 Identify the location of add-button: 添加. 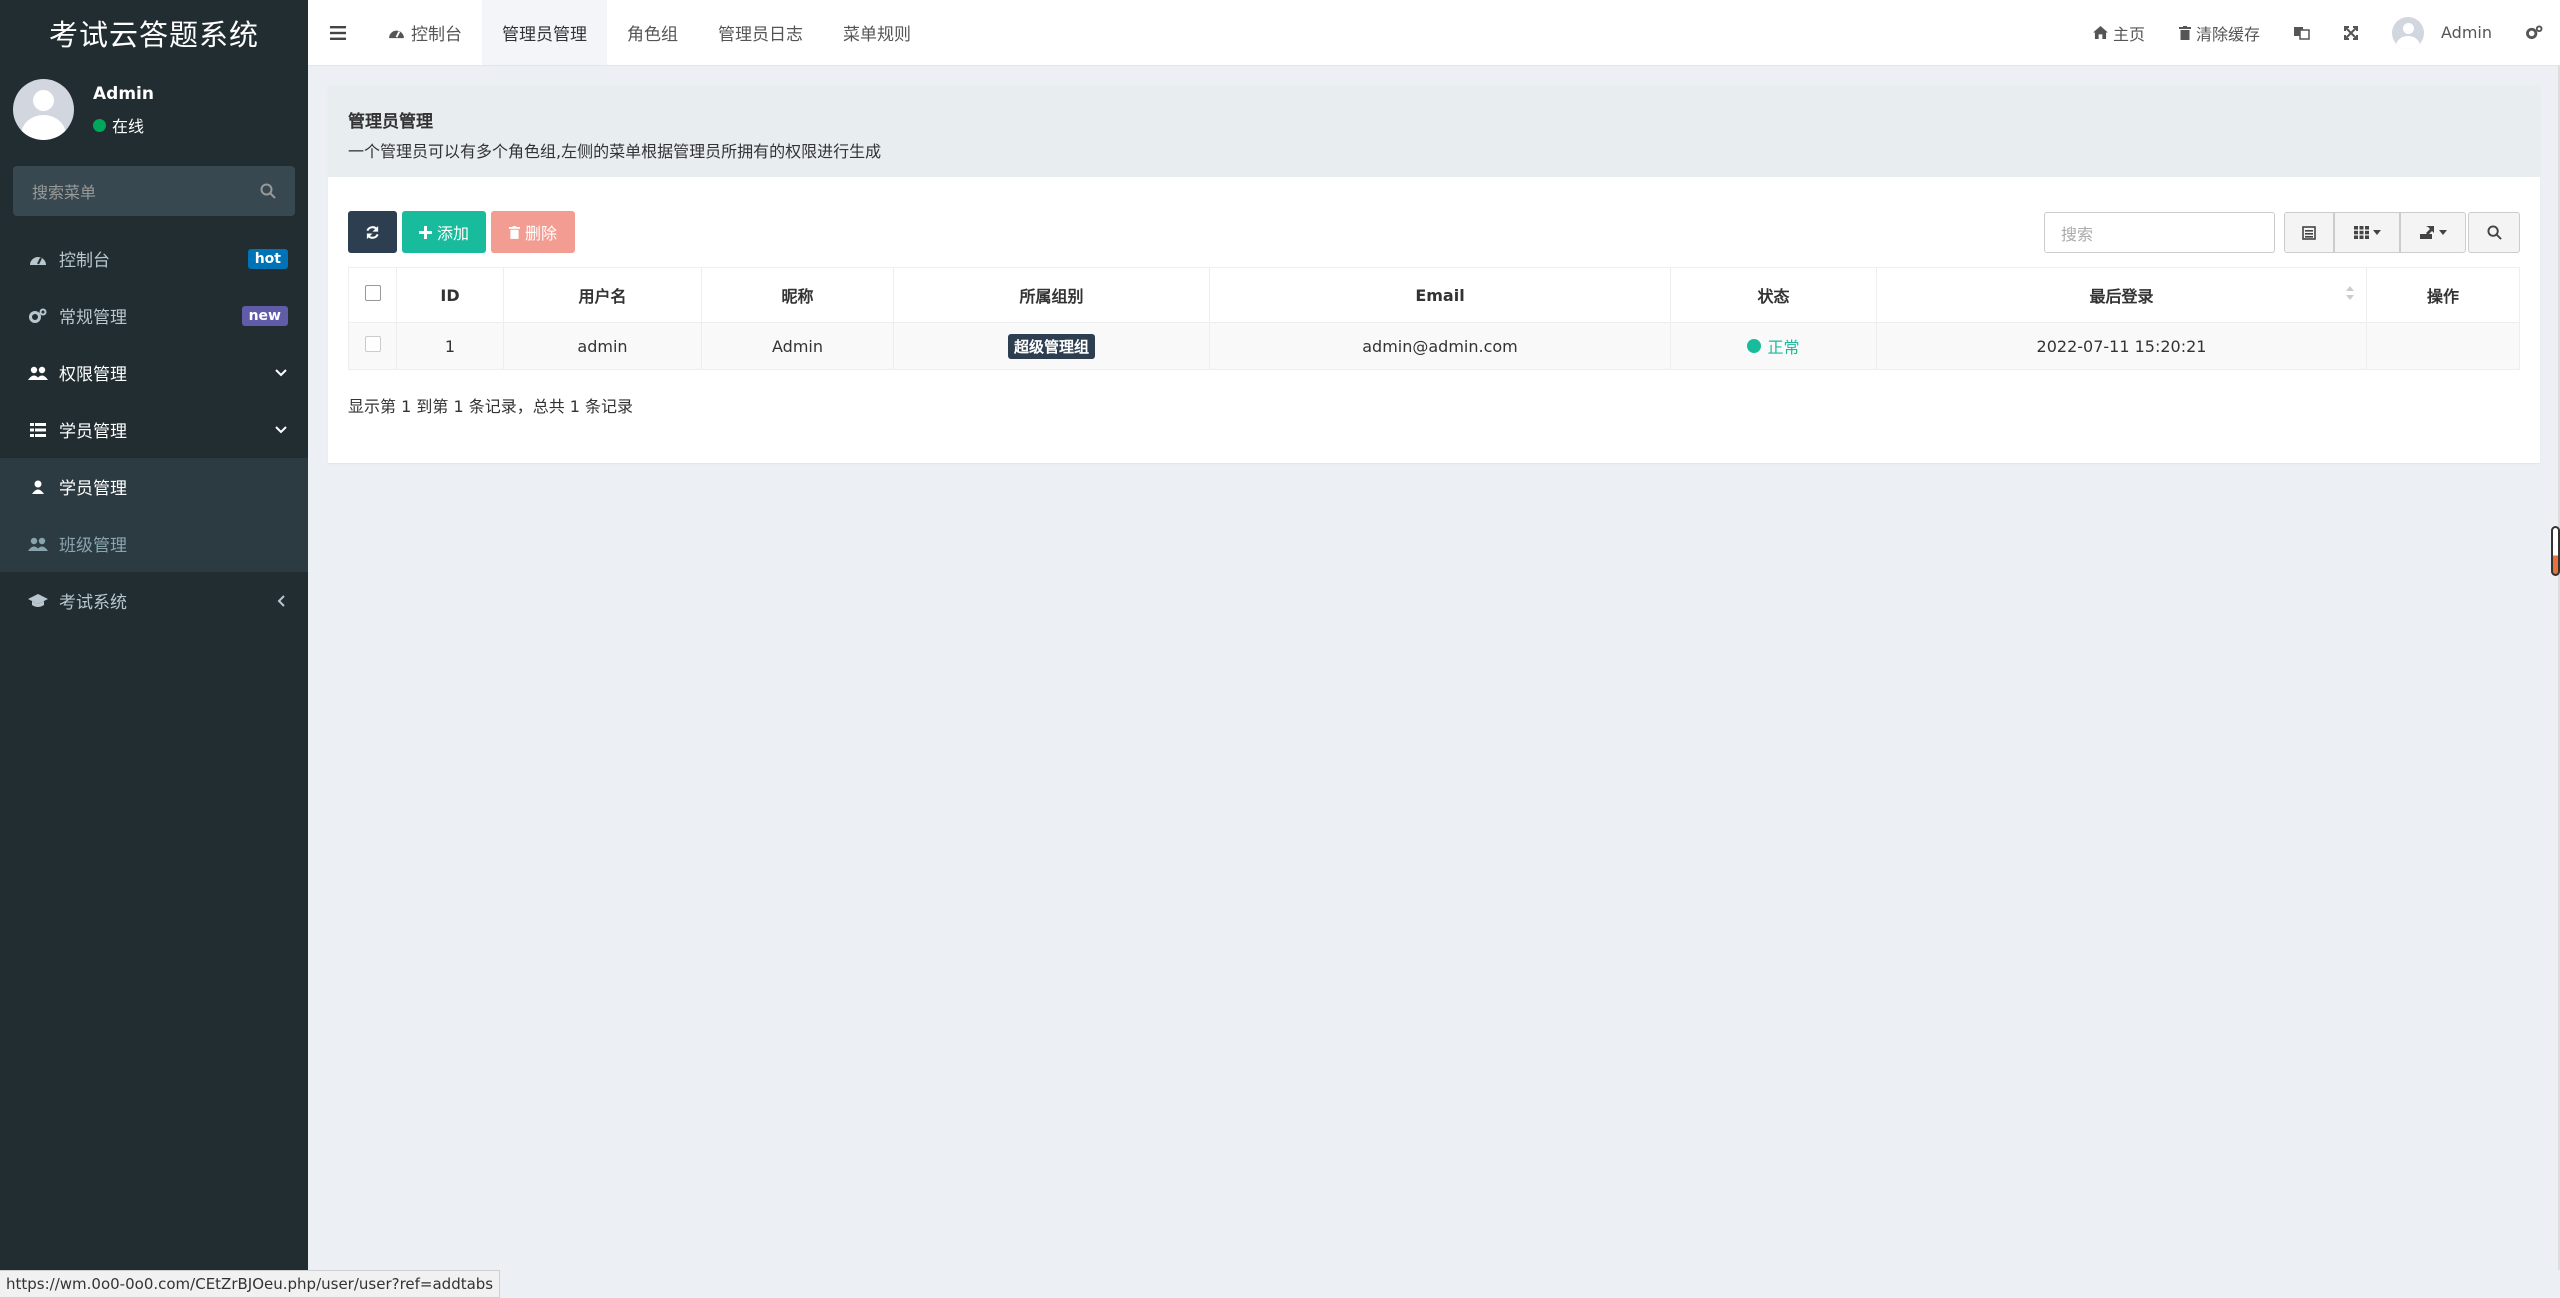
(444, 232).